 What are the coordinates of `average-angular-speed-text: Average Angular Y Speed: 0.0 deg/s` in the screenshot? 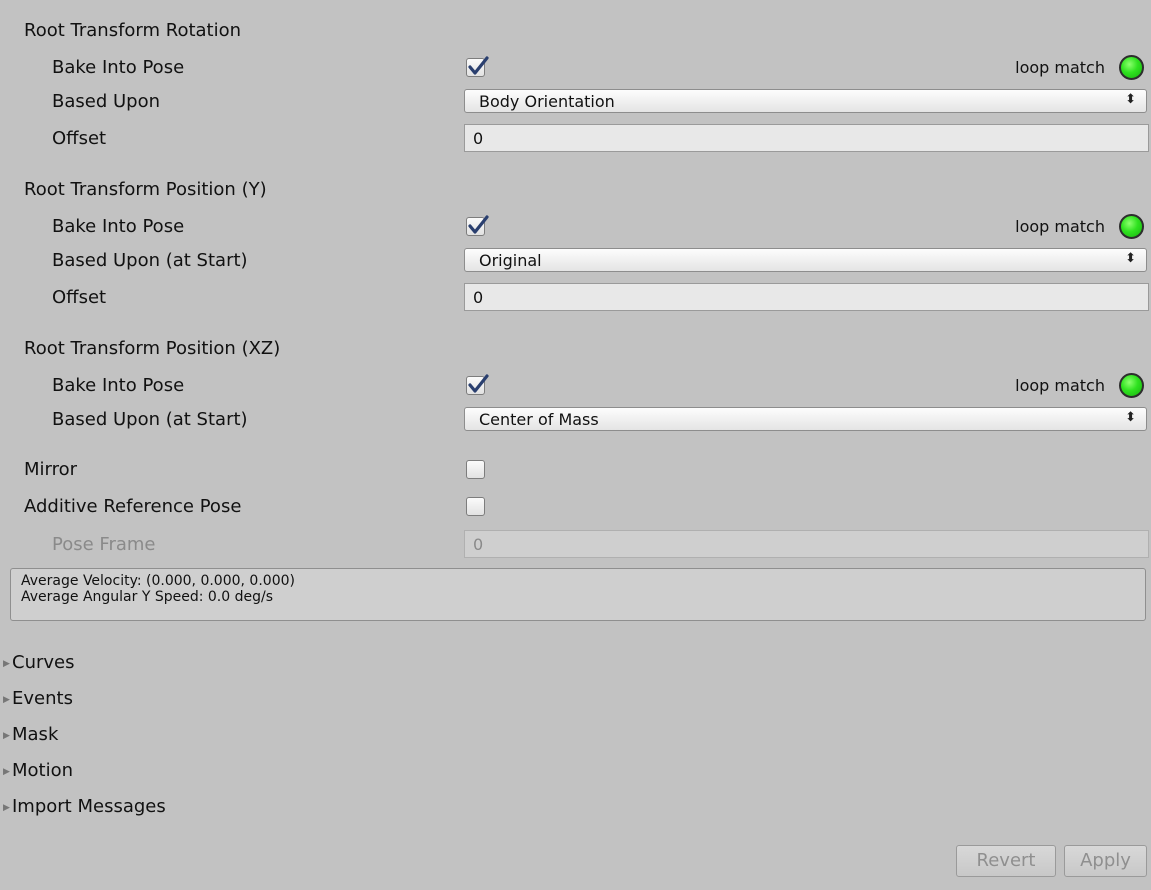 It's located at (147, 597).